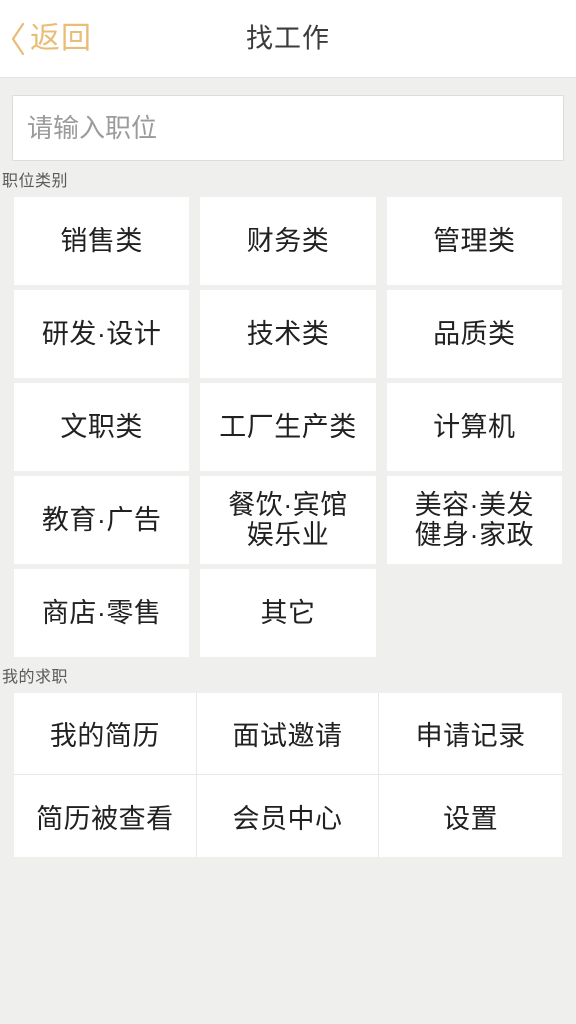 Image resolution: width=576 pixels, height=1024 pixels. I want to click on categories-section-label: 职位类别, so click(35, 181).